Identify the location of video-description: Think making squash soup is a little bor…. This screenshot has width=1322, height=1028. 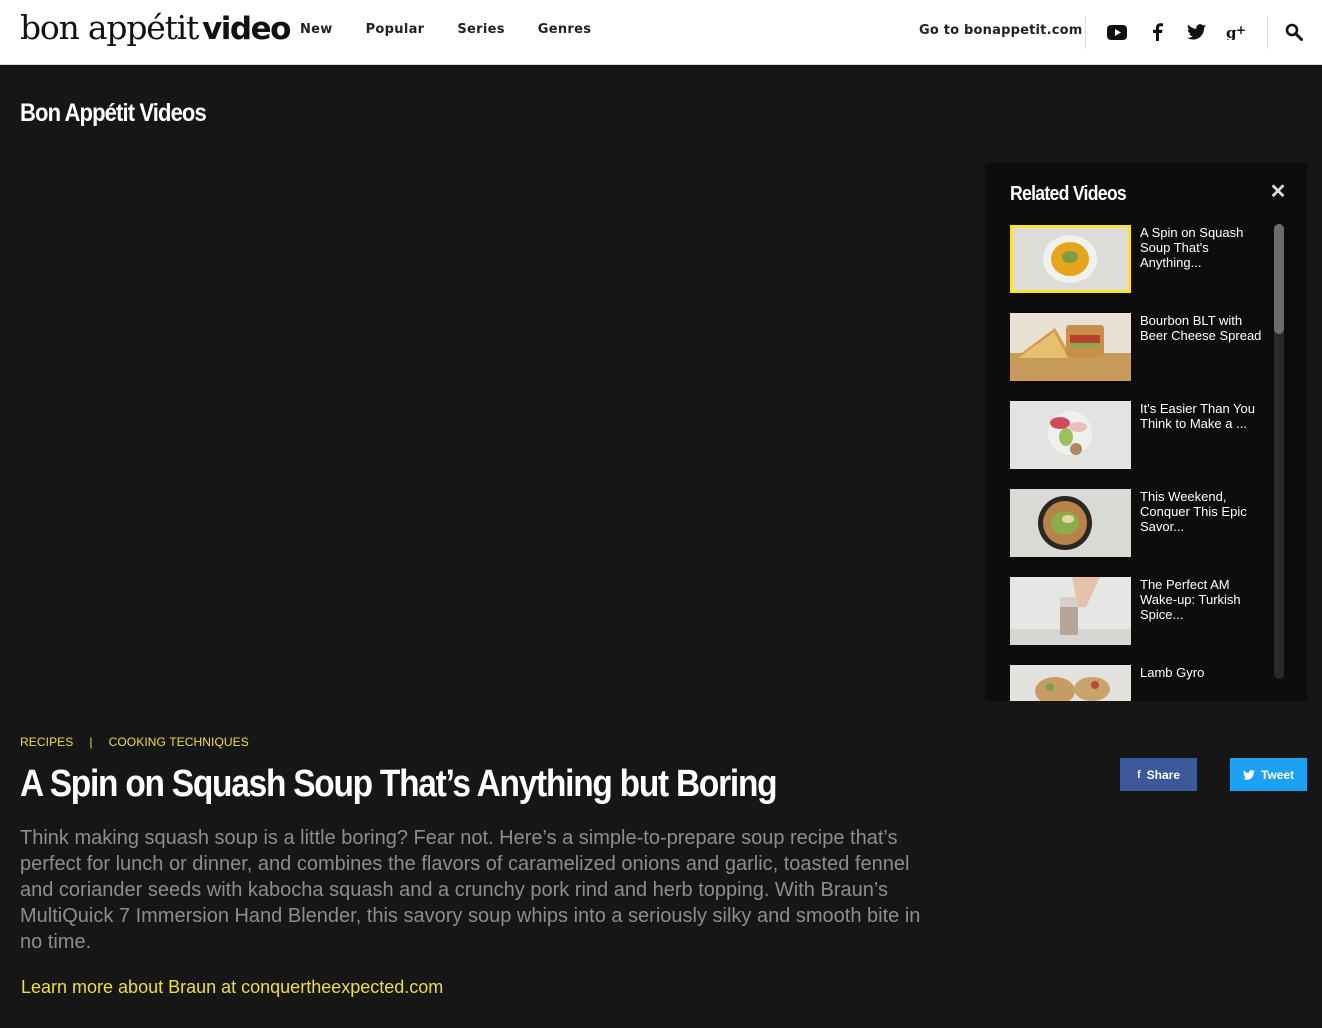
(470, 890).